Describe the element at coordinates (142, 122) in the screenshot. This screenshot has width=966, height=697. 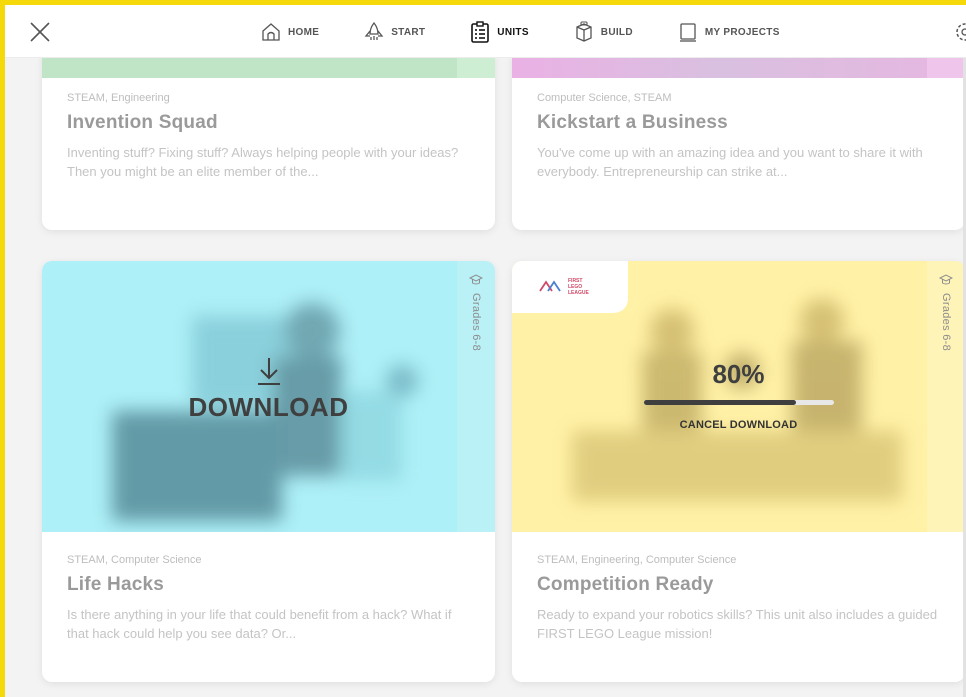
I see `card-title: Invention Squad` at that location.